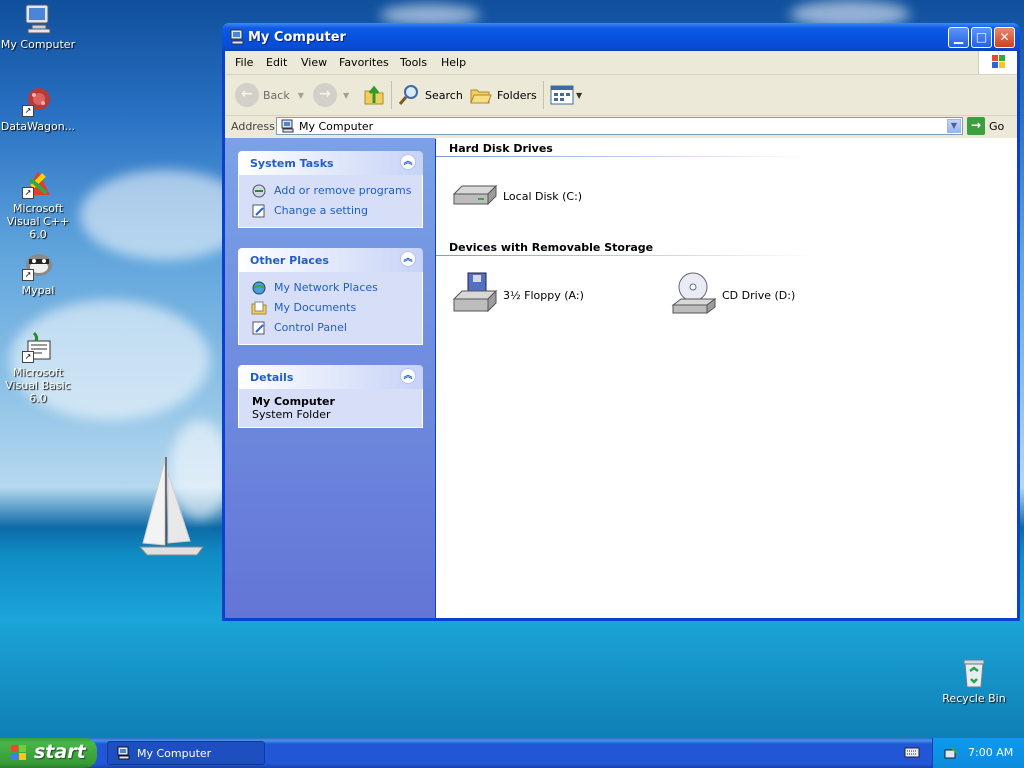  I want to click on system-tasks-list: Add or remove programs Change a setting, so click(330, 201).